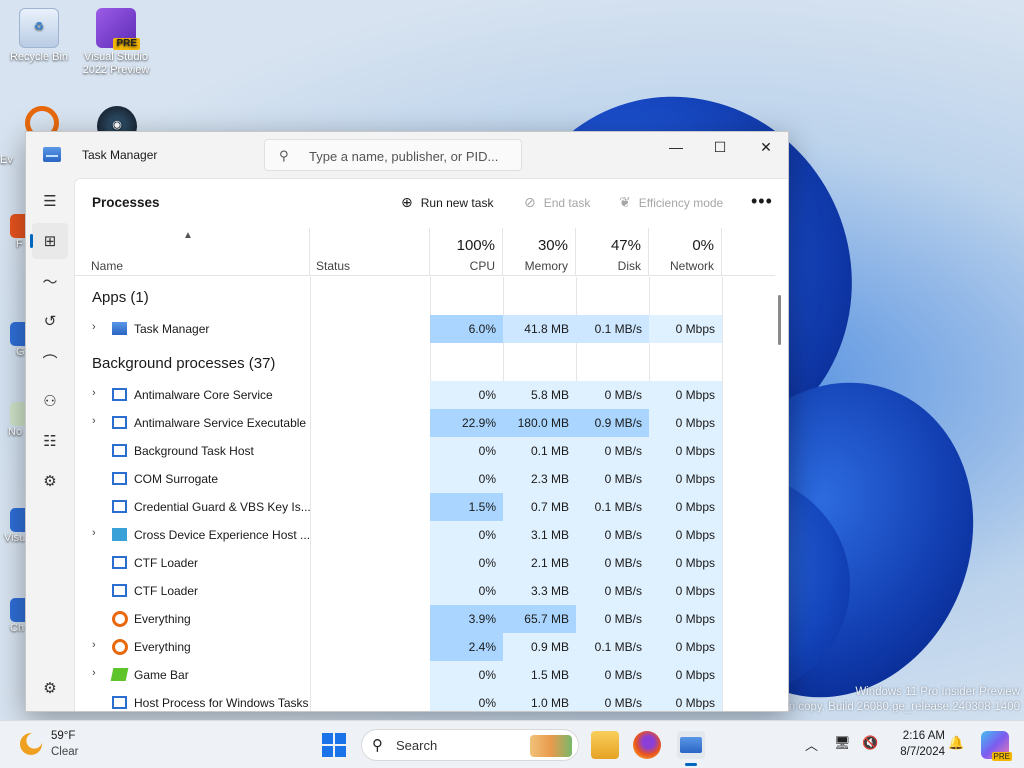 The image size is (1024, 768). I want to click on column-header-network: 0% Network, so click(685, 252).